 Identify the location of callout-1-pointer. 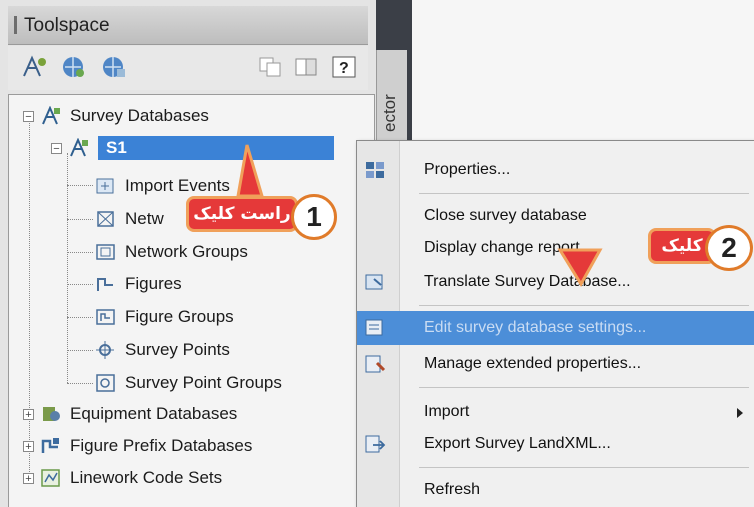
(419, 215).